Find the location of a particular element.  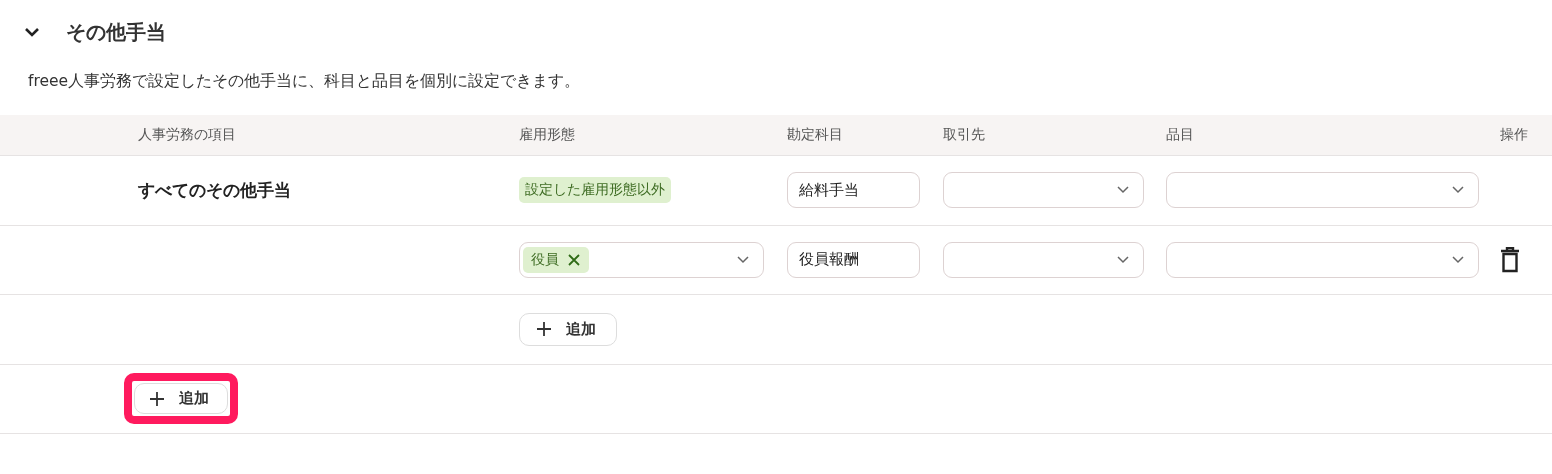

section-description: freee人事労務で設定したその他手当に、科目と品目を個別に設定できます。 is located at coordinates (305, 81).